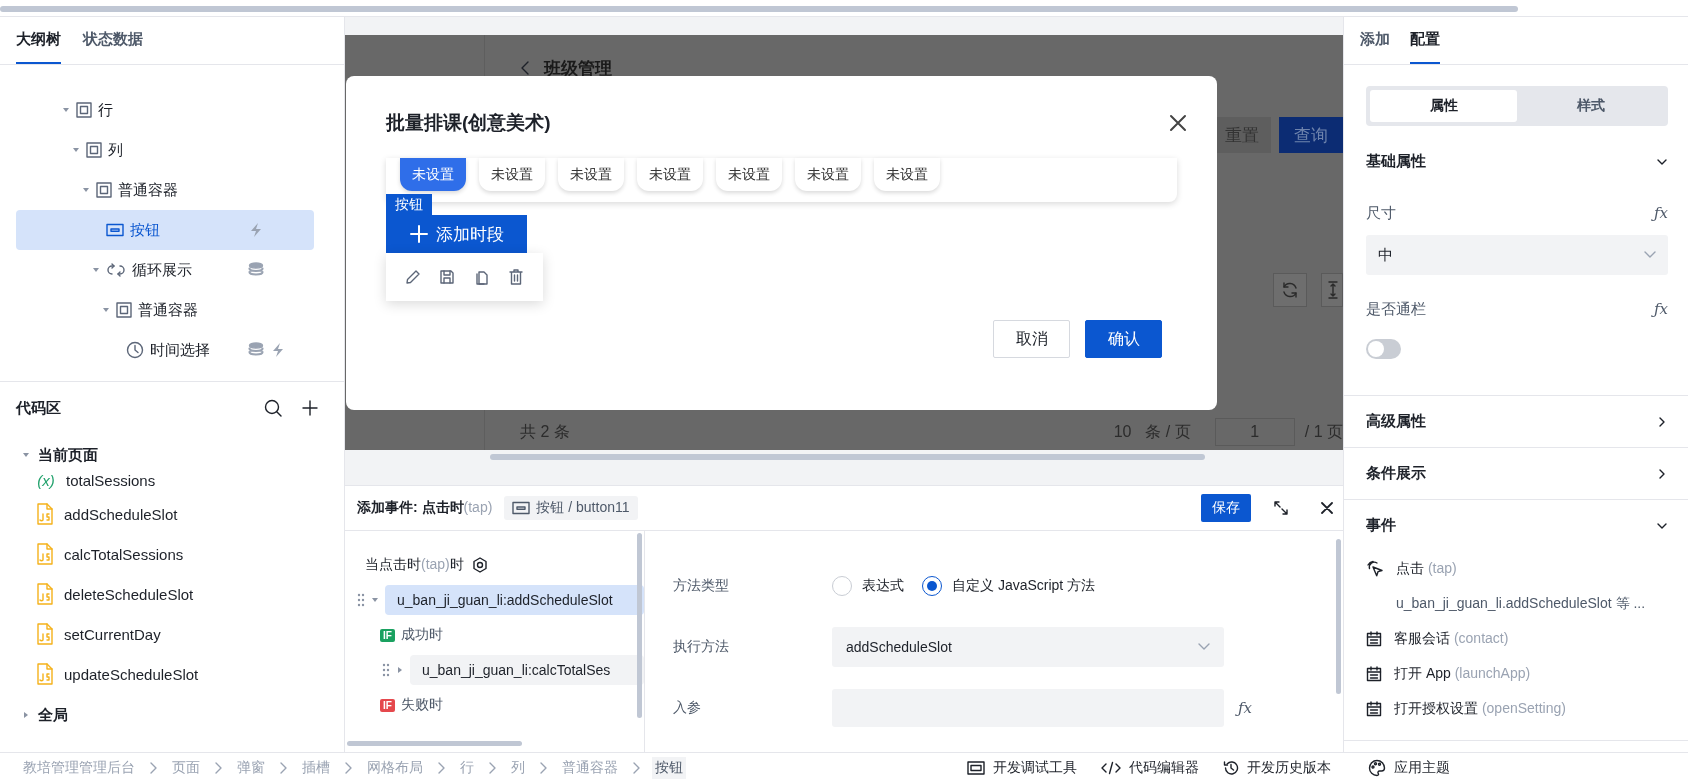  Describe the element at coordinates (1226, 508) in the screenshot. I see `save-button: 保存` at that location.